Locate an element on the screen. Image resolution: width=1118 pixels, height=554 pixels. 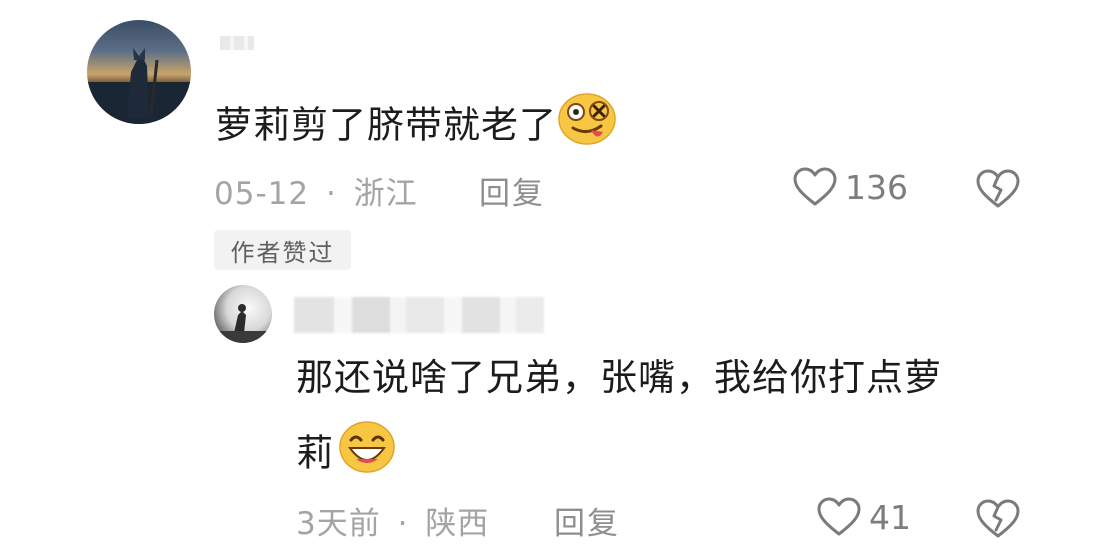
reply-date: 3天前 is located at coordinates (338, 524).